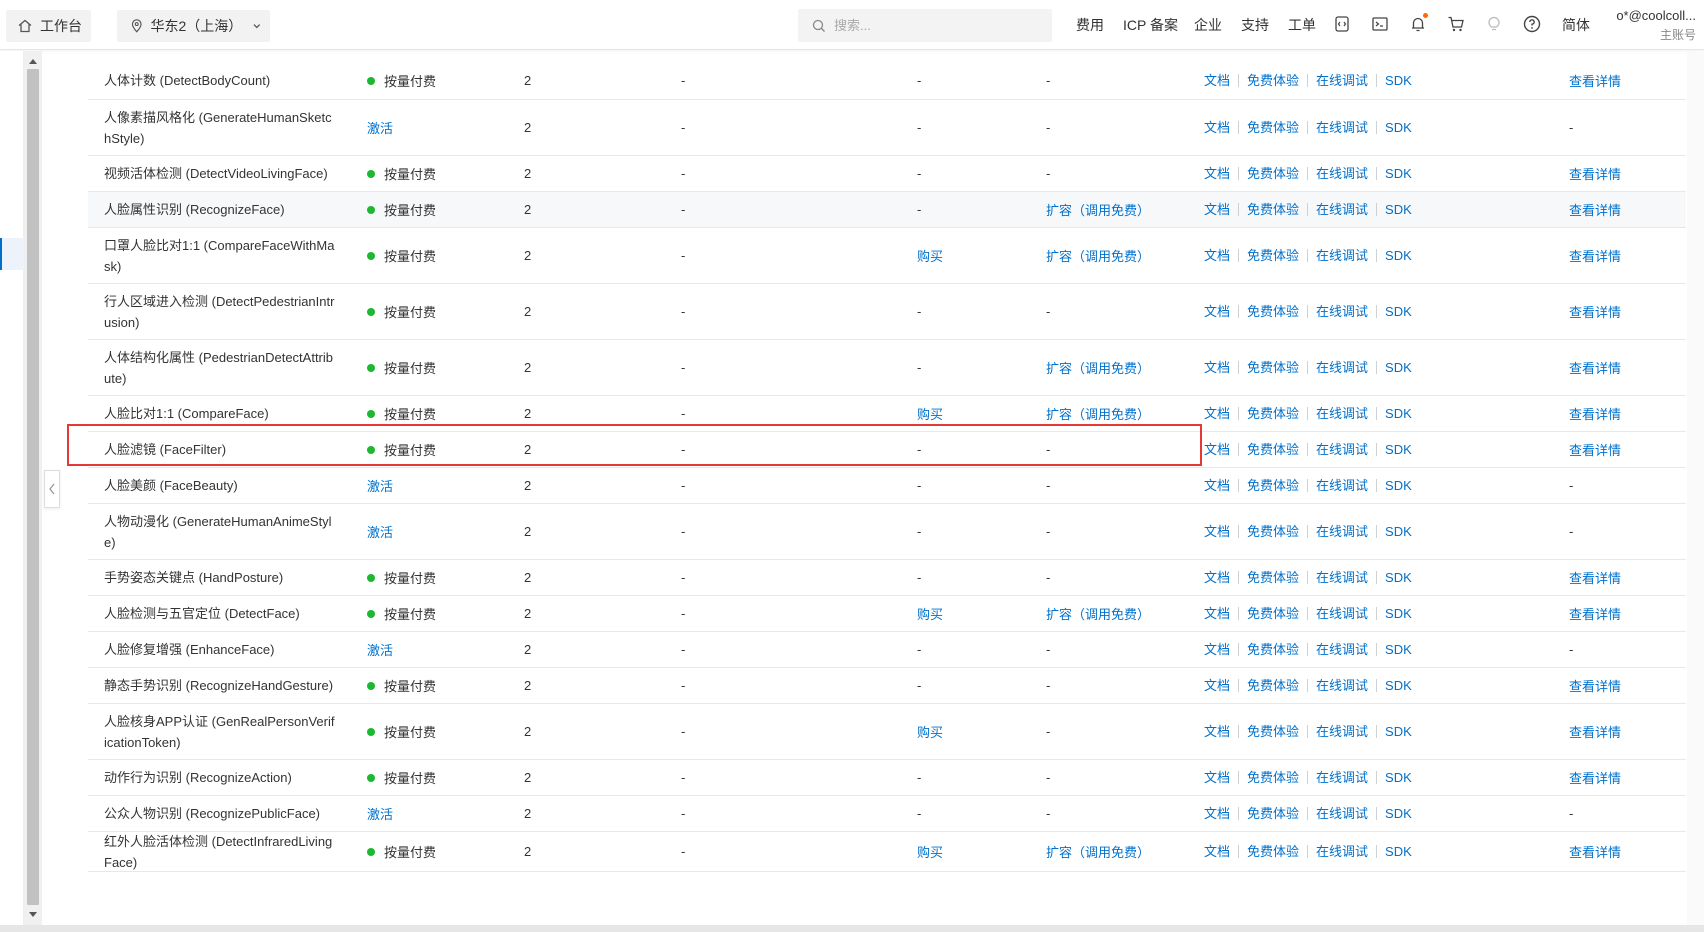 The width and height of the screenshot is (1704, 932). Describe the element at coordinates (33, 487) in the screenshot. I see `scrollbar-thumb` at that location.